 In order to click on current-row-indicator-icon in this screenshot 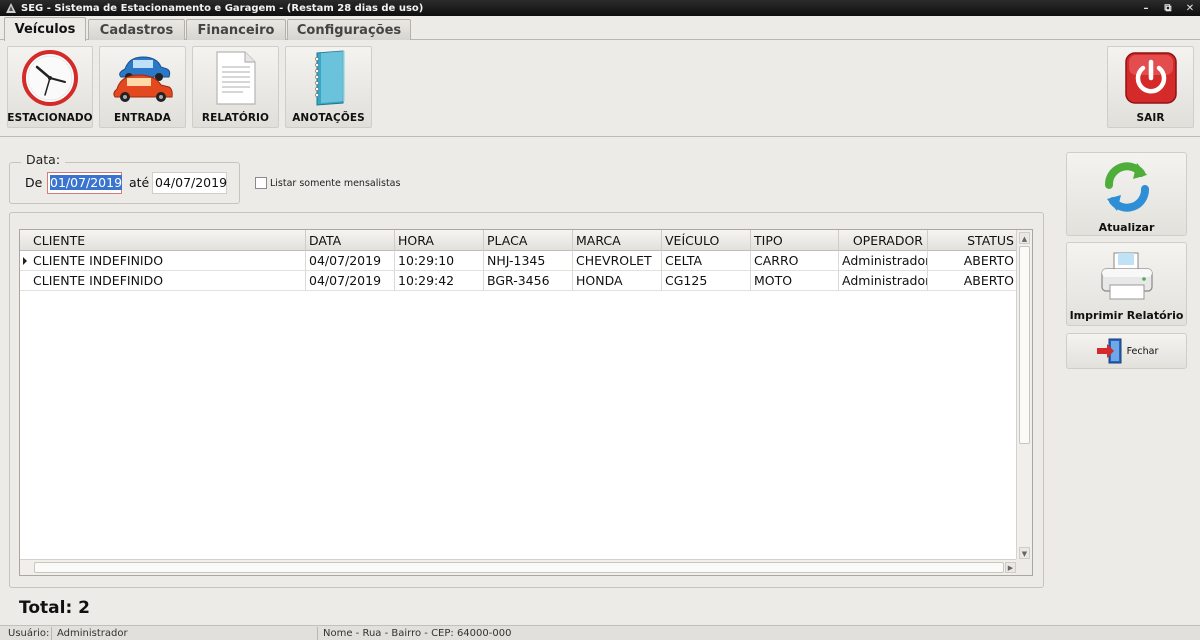, I will do `click(25, 261)`.